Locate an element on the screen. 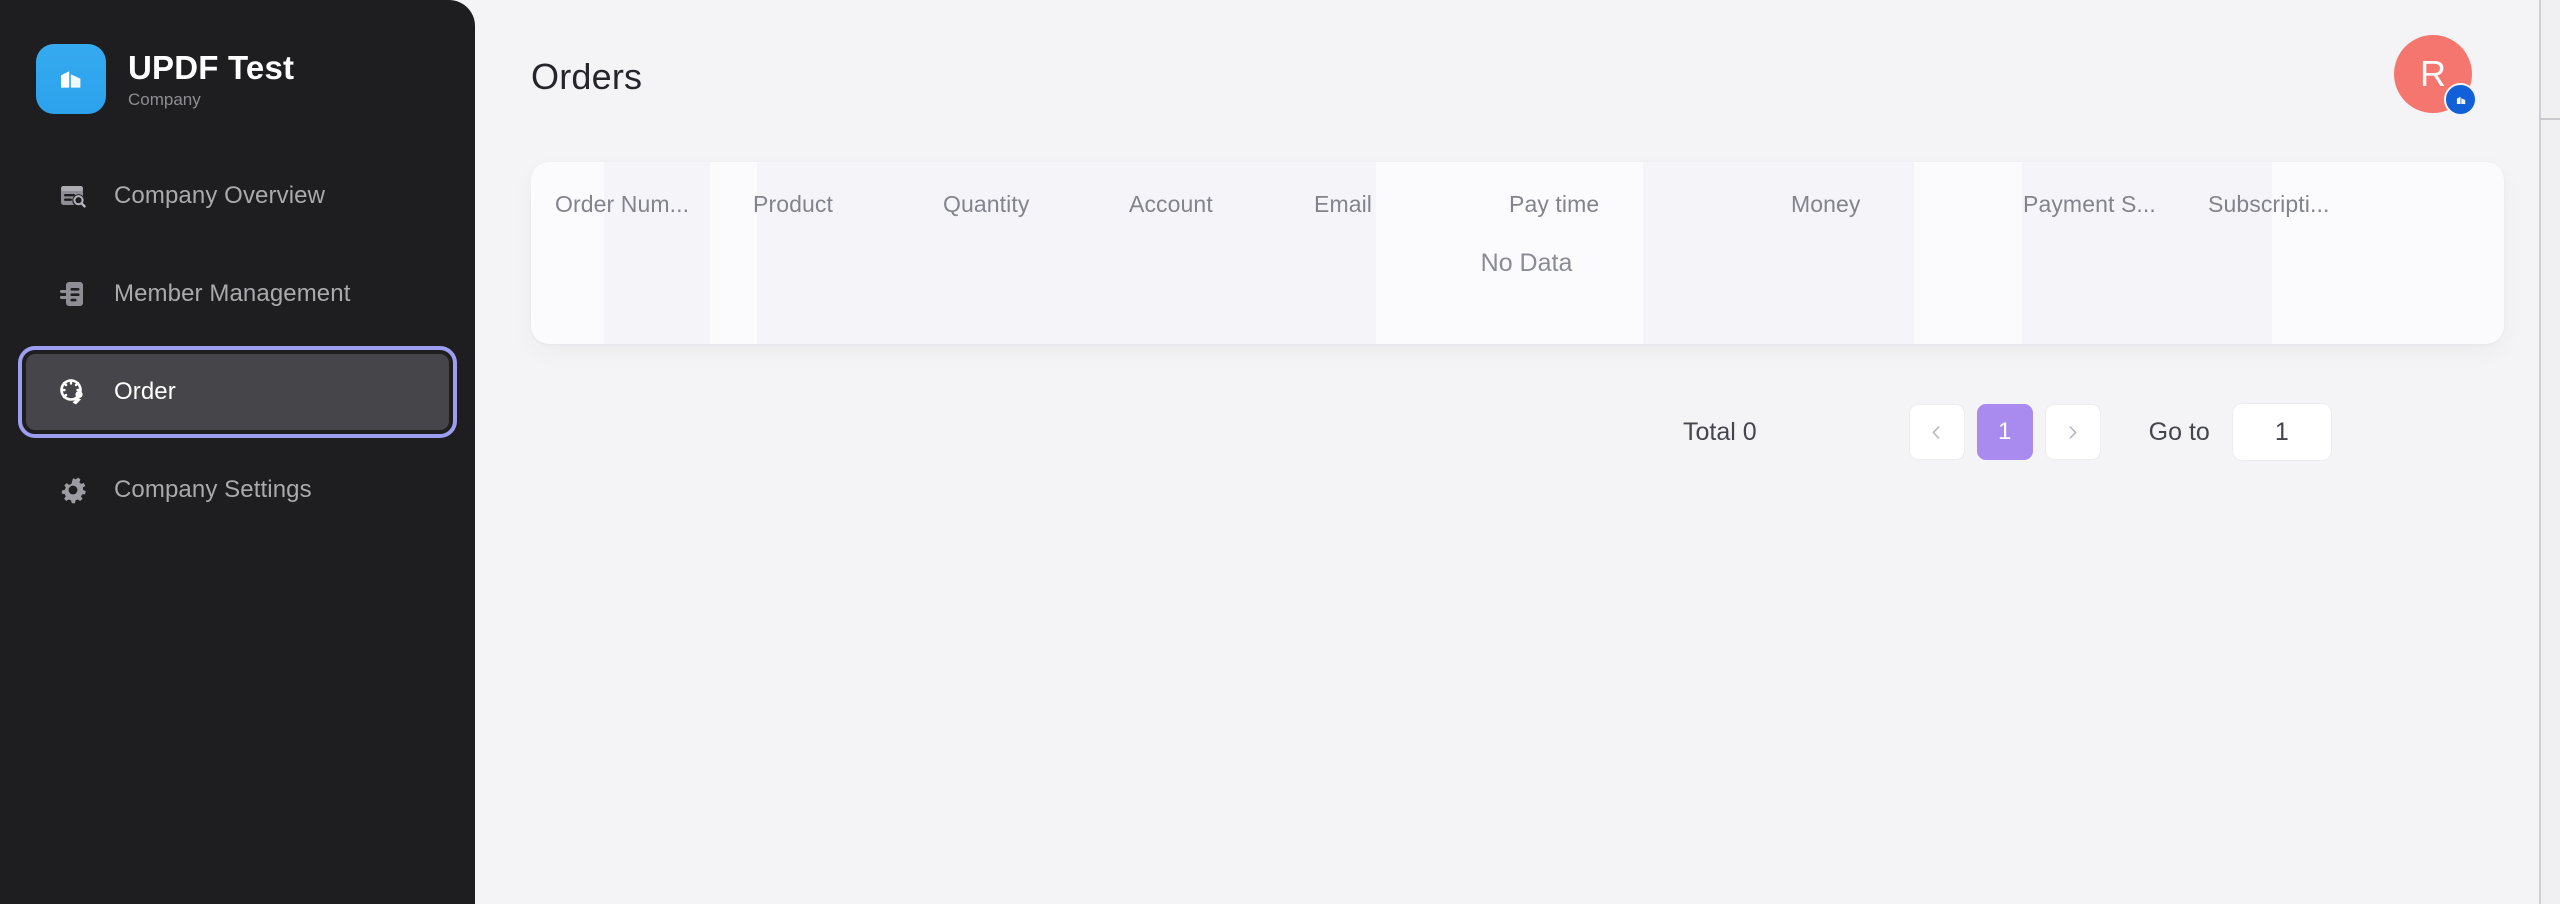 Image resolution: width=2560 pixels, height=904 pixels. goto-page-input is located at coordinates (2281, 432).